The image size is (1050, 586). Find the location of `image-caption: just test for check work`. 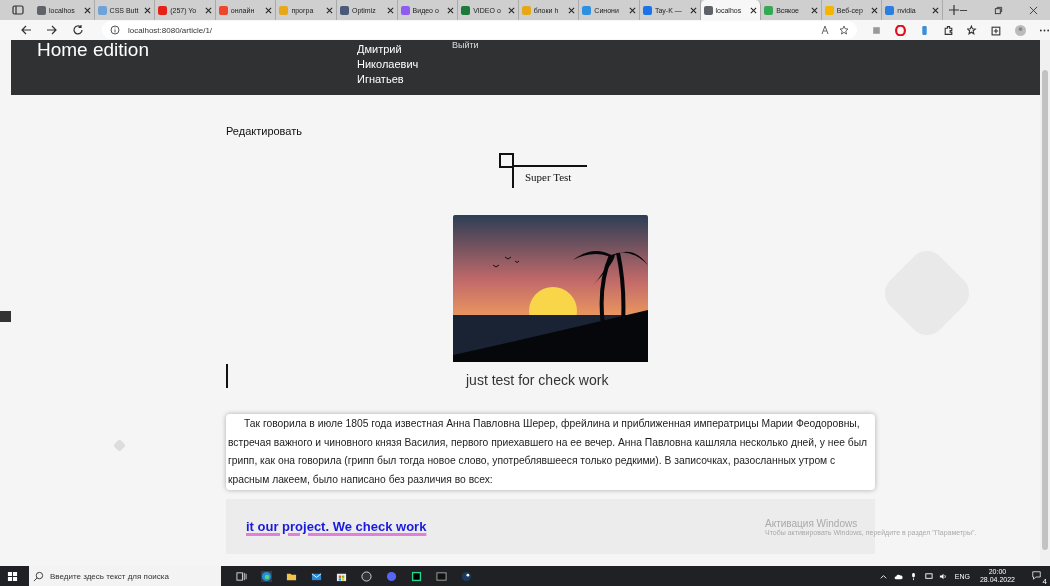

image-caption: just test for check work is located at coordinates (537, 380).